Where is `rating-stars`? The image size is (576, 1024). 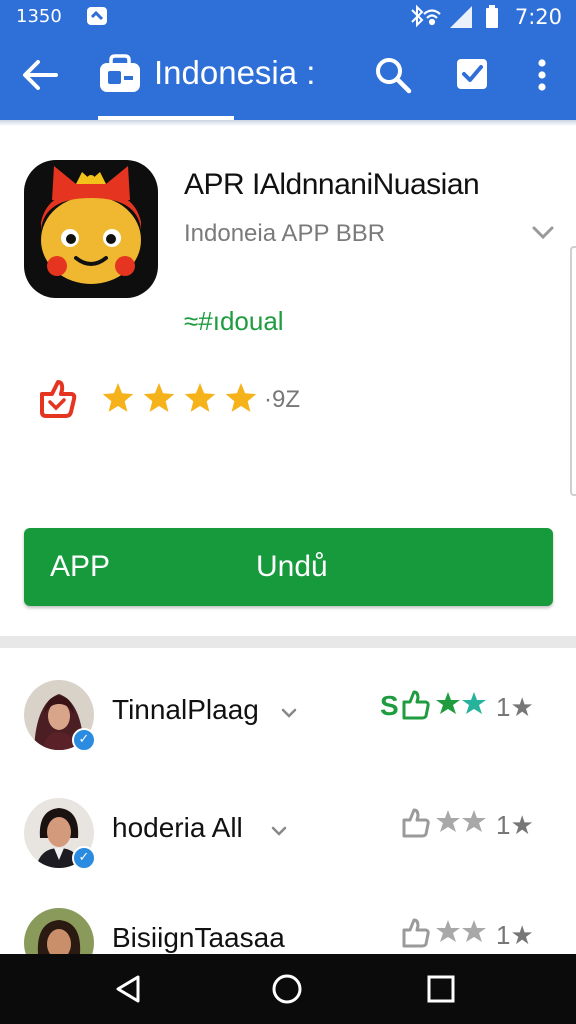 rating-stars is located at coordinates (179, 397).